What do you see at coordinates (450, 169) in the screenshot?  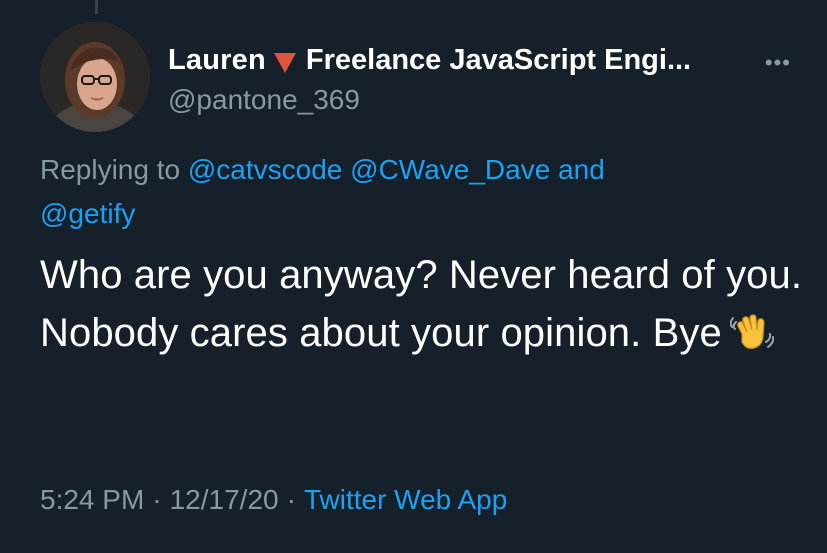 I see `mention-link: @CWave_Dave` at bounding box center [450, 169].